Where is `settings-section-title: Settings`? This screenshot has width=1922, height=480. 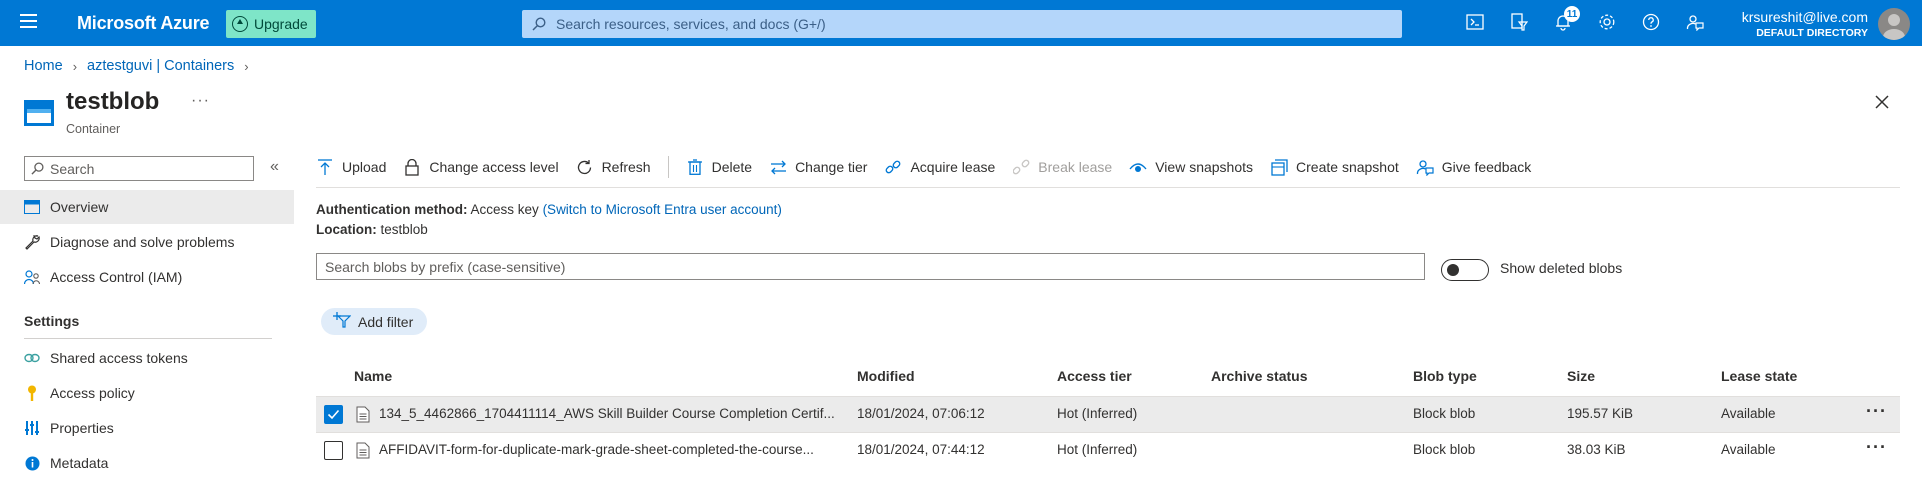 settings-section-title: Settings is located at coordinates (52, 321).